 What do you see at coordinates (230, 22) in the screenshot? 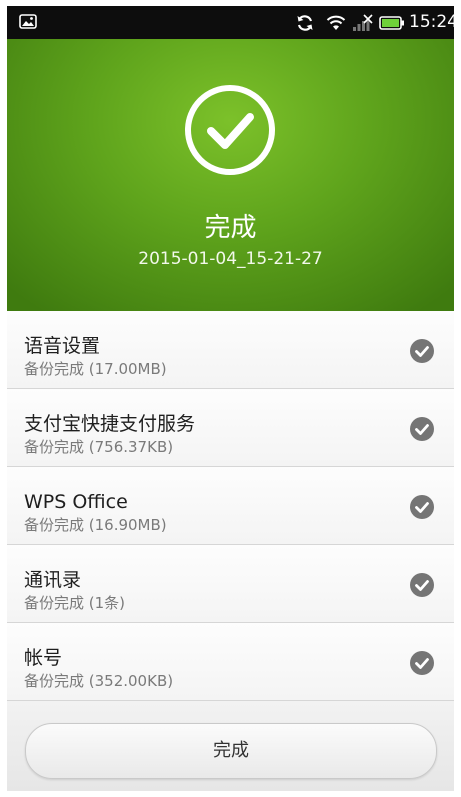
I see `status-bar: 15:24` at bounding box center [230, 22].